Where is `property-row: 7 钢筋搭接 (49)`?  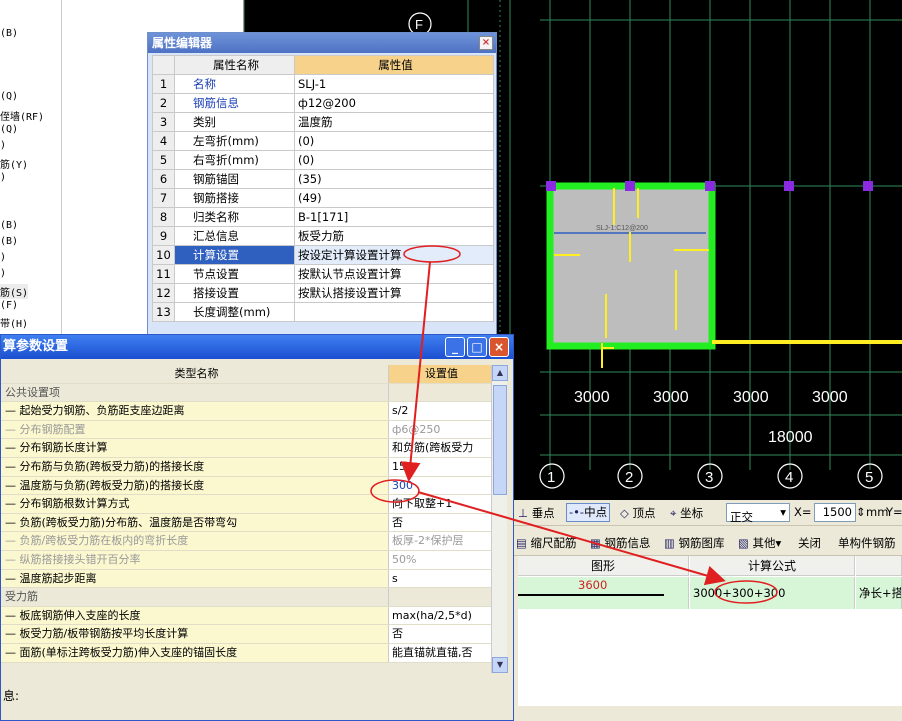
property-row: 7 钢筋搭接 (49) is located at coordinates (323, 198).